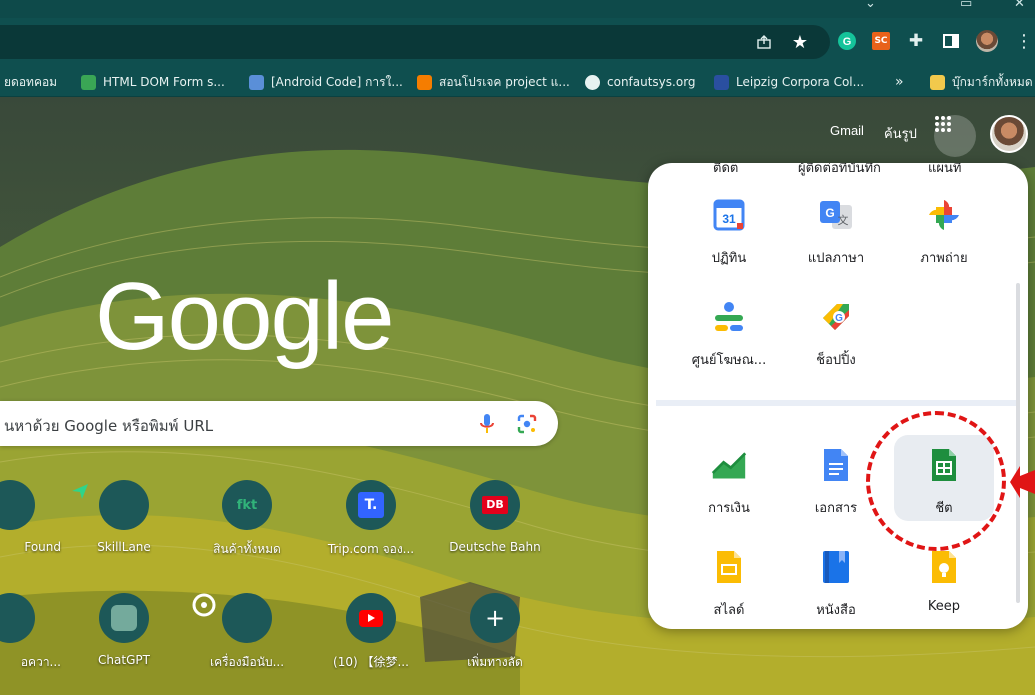 The height and width of the screenshot is (695, 1035). I want to click on globe-icon, so click(592, 82).